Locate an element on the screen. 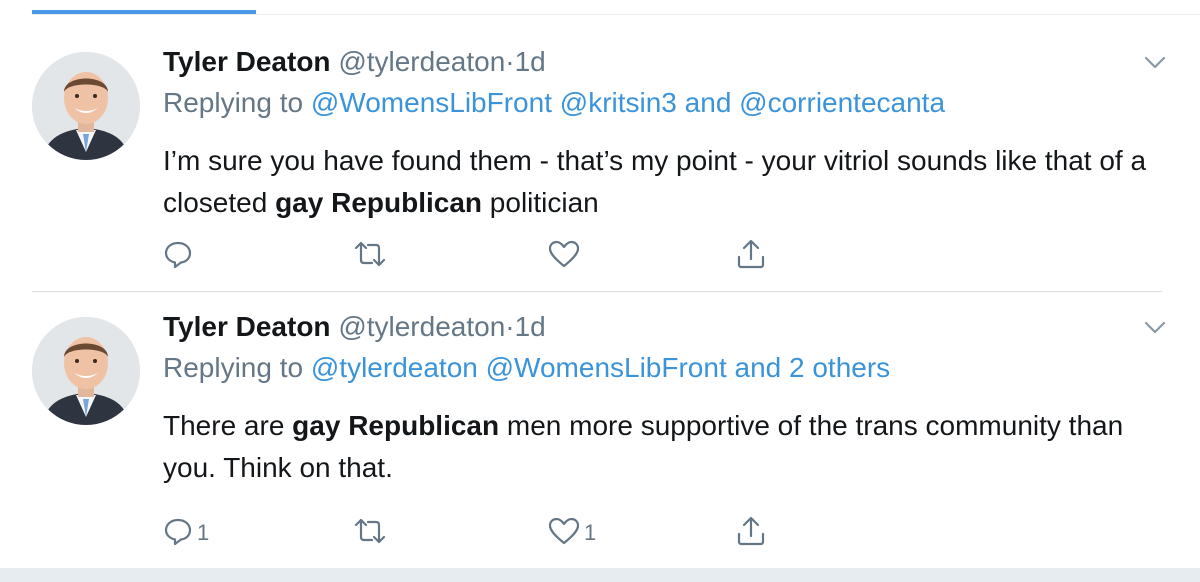 The image size is (1200, 582). reply-count: 1 is located at coordinates (203, 532).